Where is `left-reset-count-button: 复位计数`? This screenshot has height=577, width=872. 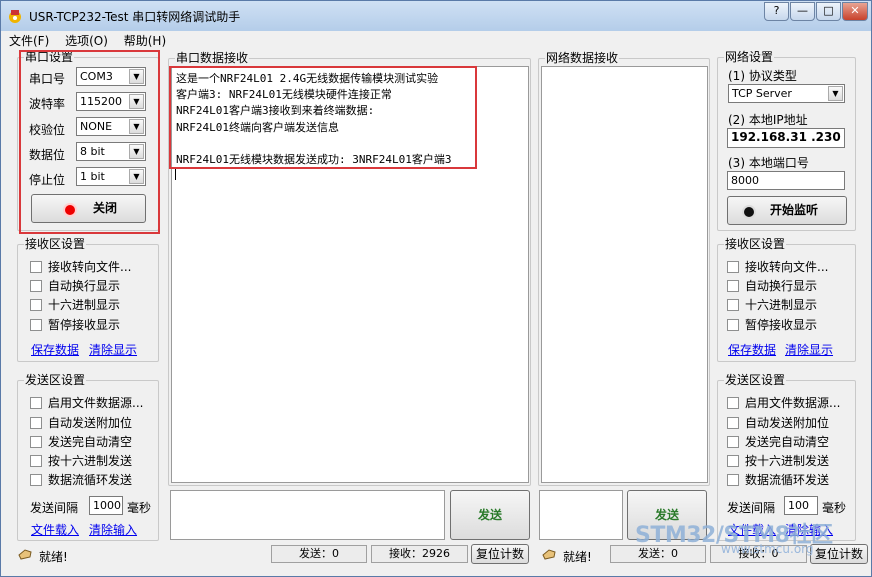
left-reset-count-button: 复位计数 is located at coordinates (500, 554).